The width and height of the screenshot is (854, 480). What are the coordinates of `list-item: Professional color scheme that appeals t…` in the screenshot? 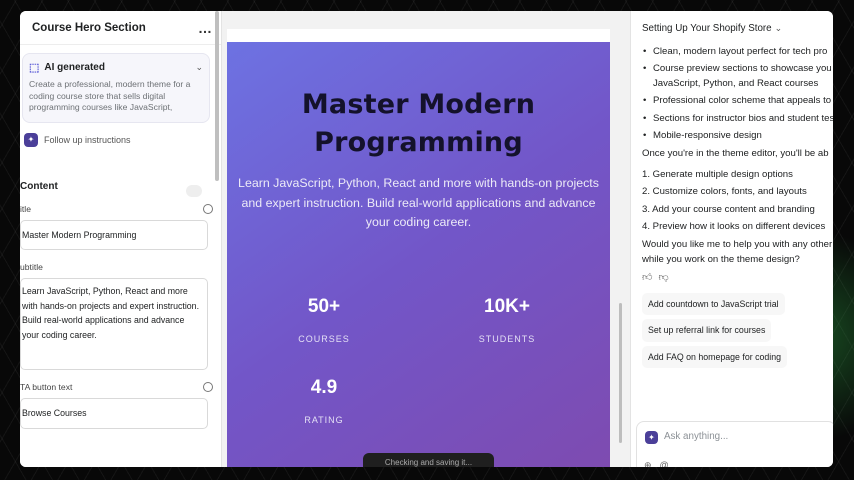 It's located at (737, 101).